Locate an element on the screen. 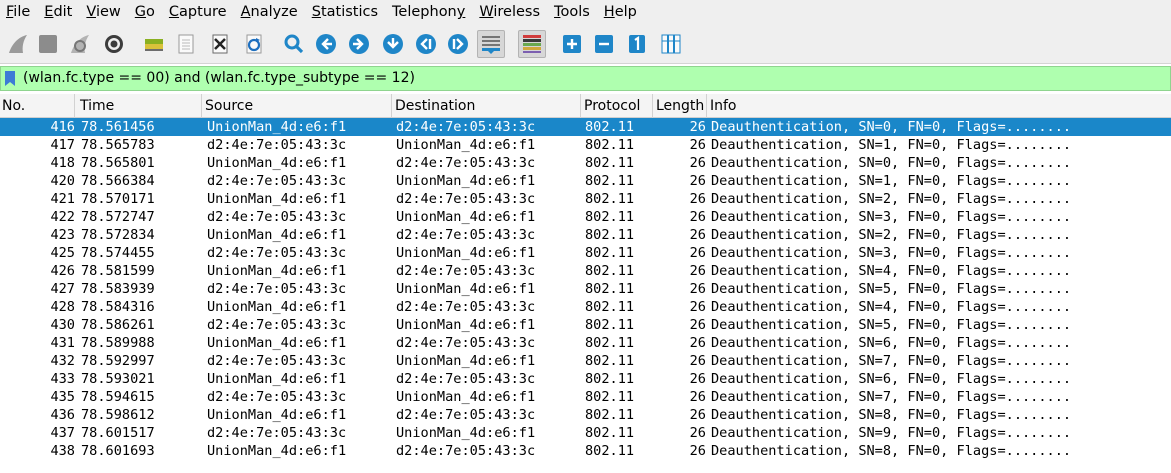  column-header-no: No. is located at coordinates (37, 106).